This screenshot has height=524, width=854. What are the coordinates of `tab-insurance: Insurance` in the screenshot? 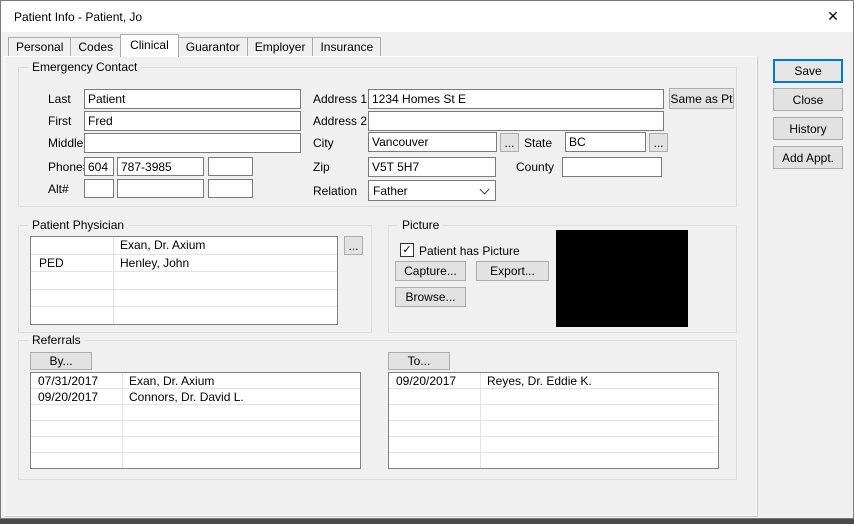 It's located at (347, 46).